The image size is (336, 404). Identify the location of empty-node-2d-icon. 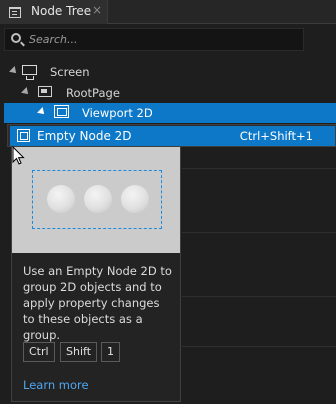
(23, 135).